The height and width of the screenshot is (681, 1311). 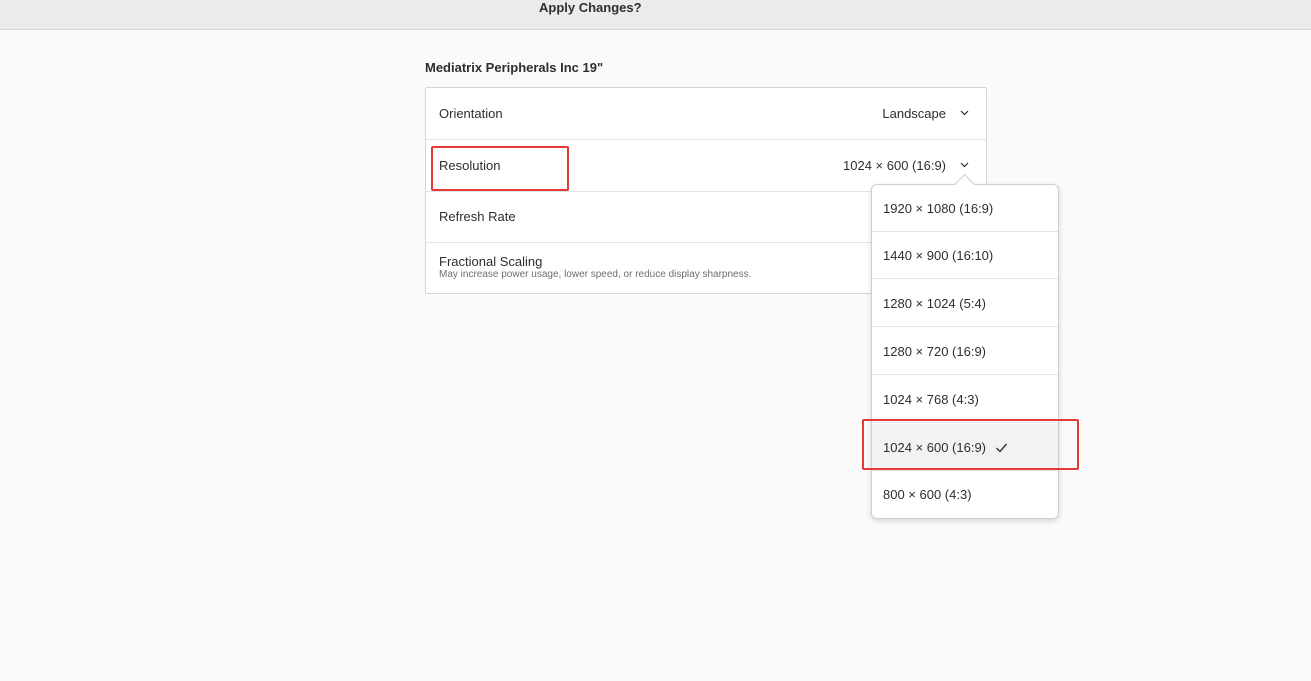 What do you see at coordinates (471, 113) in the screenshot?
I see `orientation-label: Orientation` at bounding box center [471, 113].